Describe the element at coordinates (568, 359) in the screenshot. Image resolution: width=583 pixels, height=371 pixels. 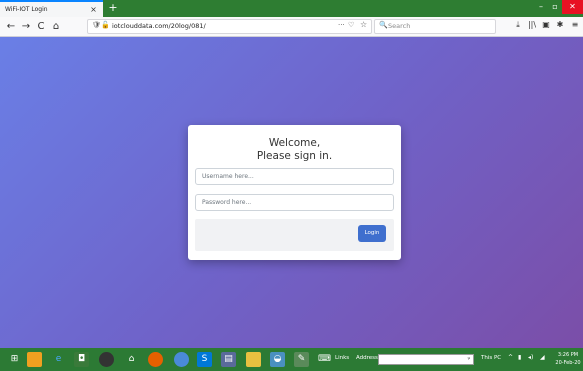
I see `system-clock: 3:26 PM 20-Feb-20` at that location.